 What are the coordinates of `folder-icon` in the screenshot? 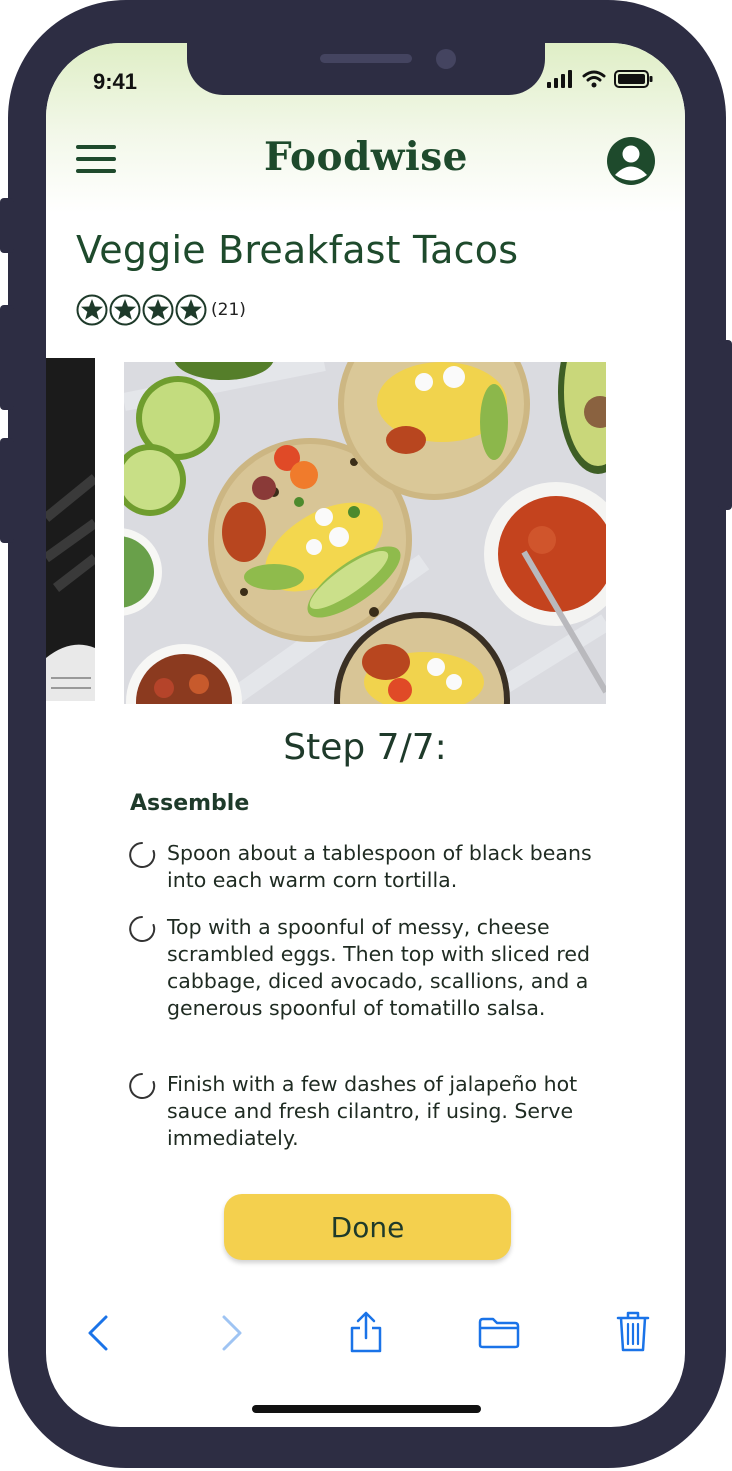 It's located at (499, 1333).